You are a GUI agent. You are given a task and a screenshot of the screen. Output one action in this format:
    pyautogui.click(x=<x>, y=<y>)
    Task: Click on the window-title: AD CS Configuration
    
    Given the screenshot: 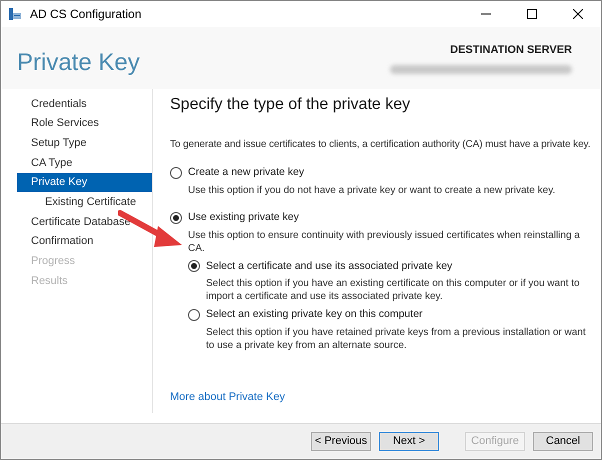 What is the action you would take?
    pyautogui.click(x=86, y=14)
    